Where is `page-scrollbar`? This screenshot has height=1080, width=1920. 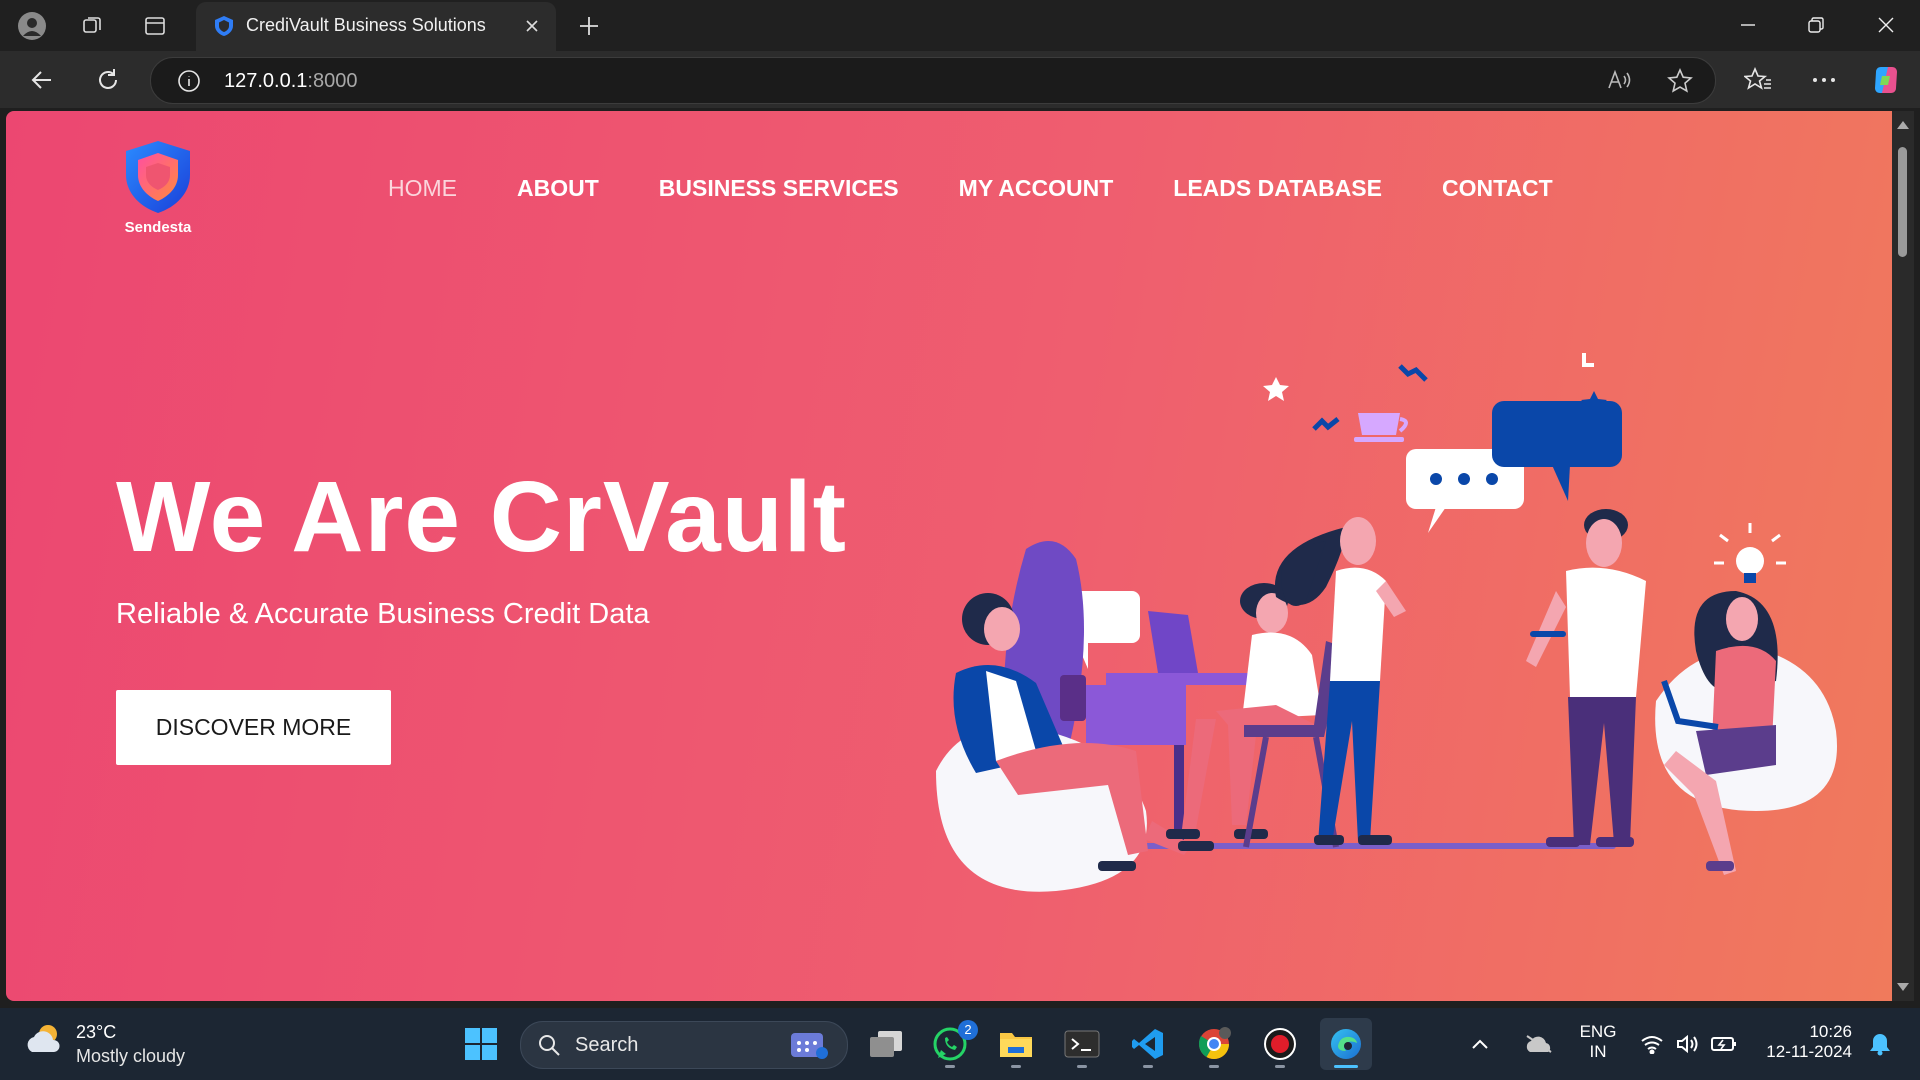 page-scrollbar is located at coordinates (1903, 556).